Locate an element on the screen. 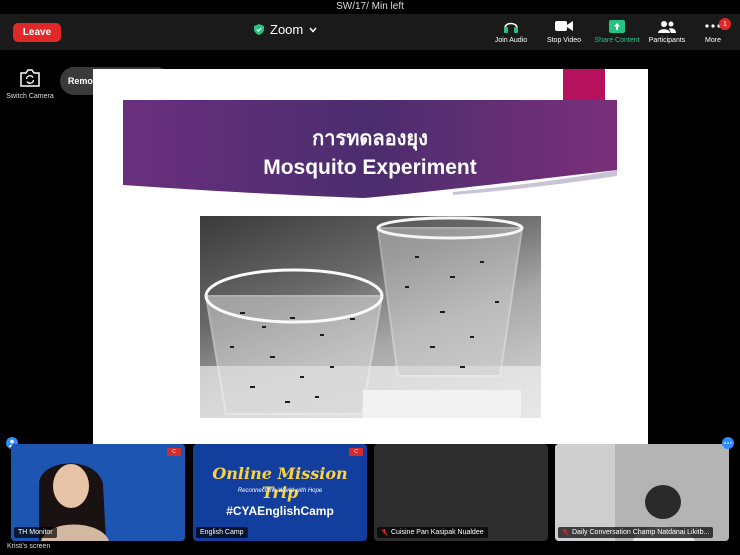 Image resolution: width=740 pixels, height=555 pixels. slide-english-title: Mosquito Experiment is located at coordinates (370, 167).